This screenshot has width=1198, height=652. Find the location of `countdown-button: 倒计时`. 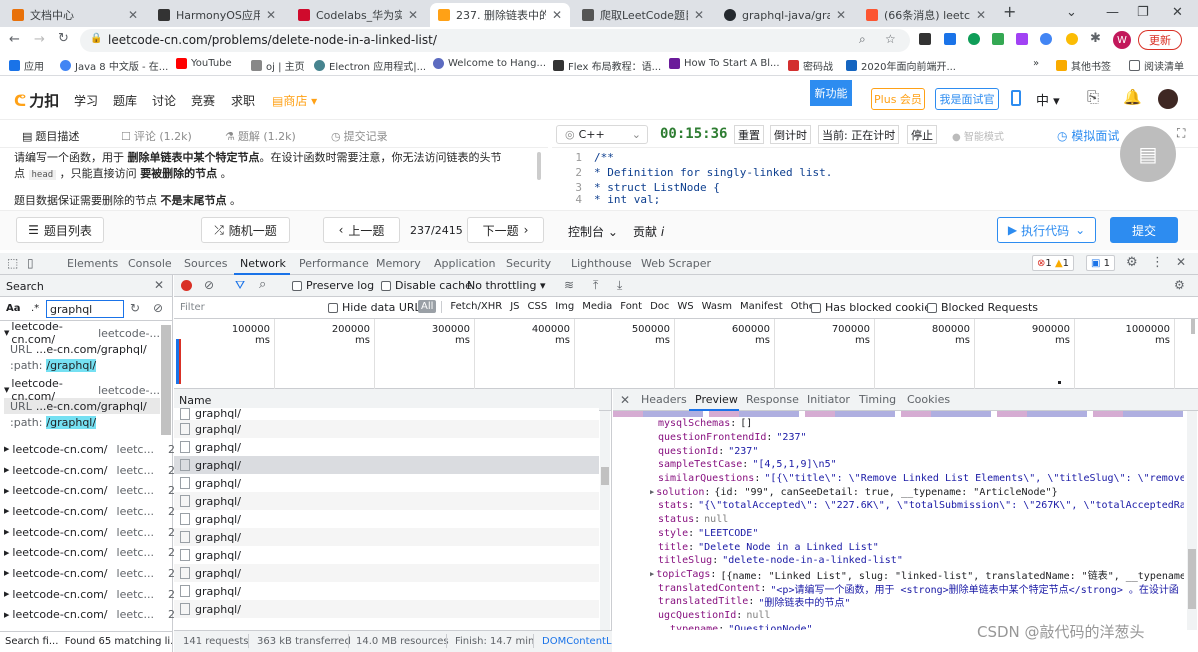

countdown-button: 倒计时 is located at coordinates (790, 134).